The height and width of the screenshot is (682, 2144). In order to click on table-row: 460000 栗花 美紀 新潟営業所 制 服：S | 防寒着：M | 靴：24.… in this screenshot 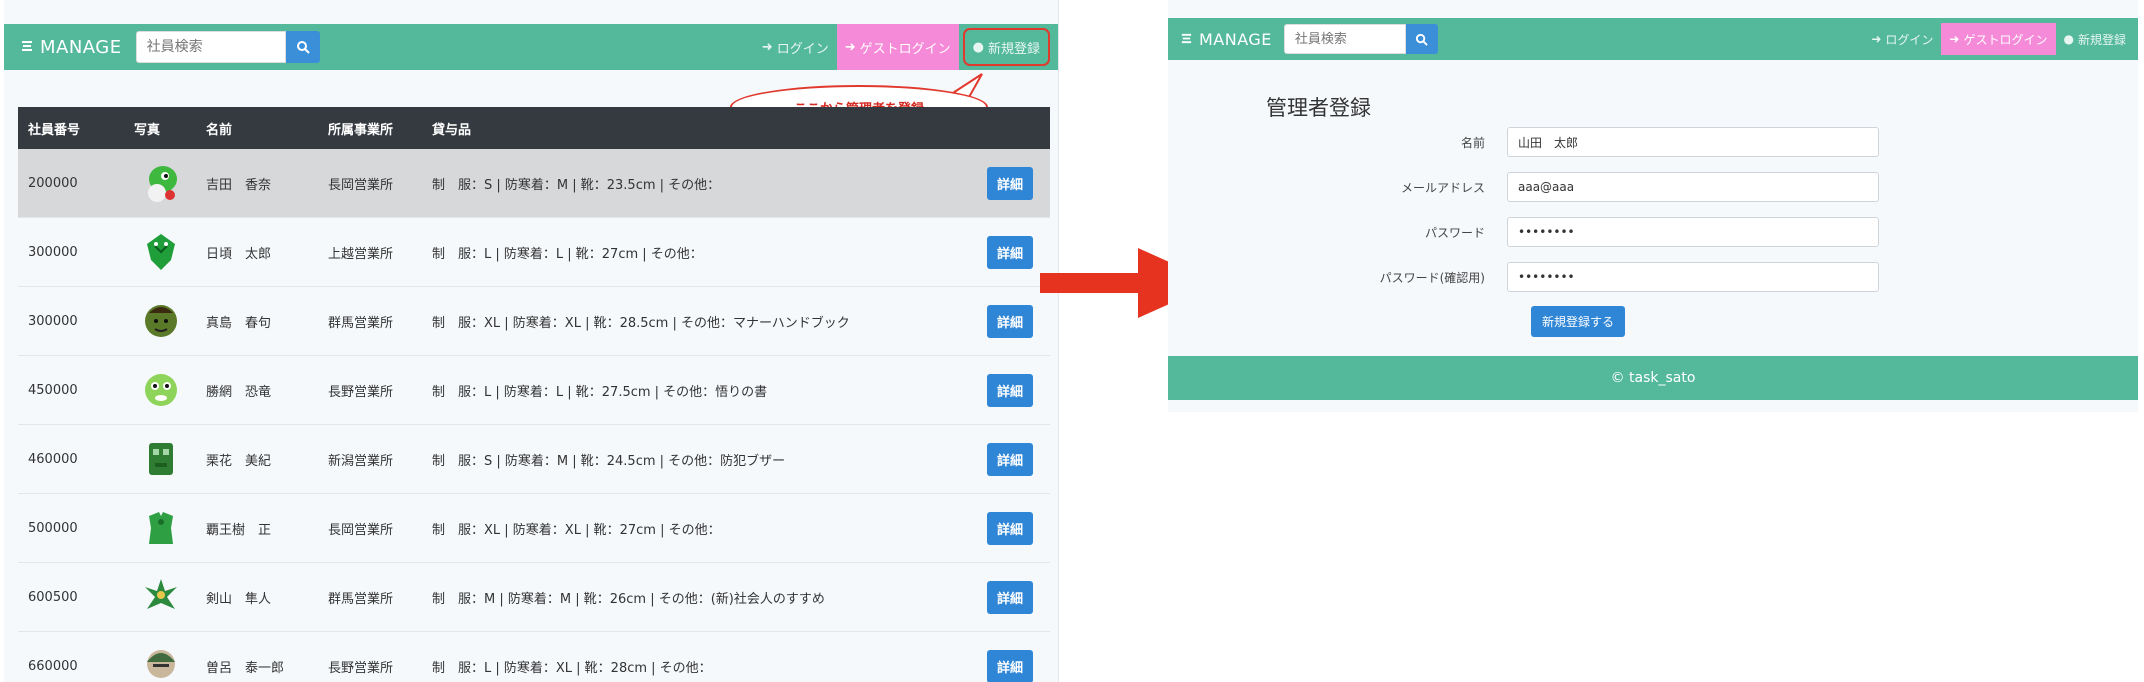, I will do `click(534, 459)`.